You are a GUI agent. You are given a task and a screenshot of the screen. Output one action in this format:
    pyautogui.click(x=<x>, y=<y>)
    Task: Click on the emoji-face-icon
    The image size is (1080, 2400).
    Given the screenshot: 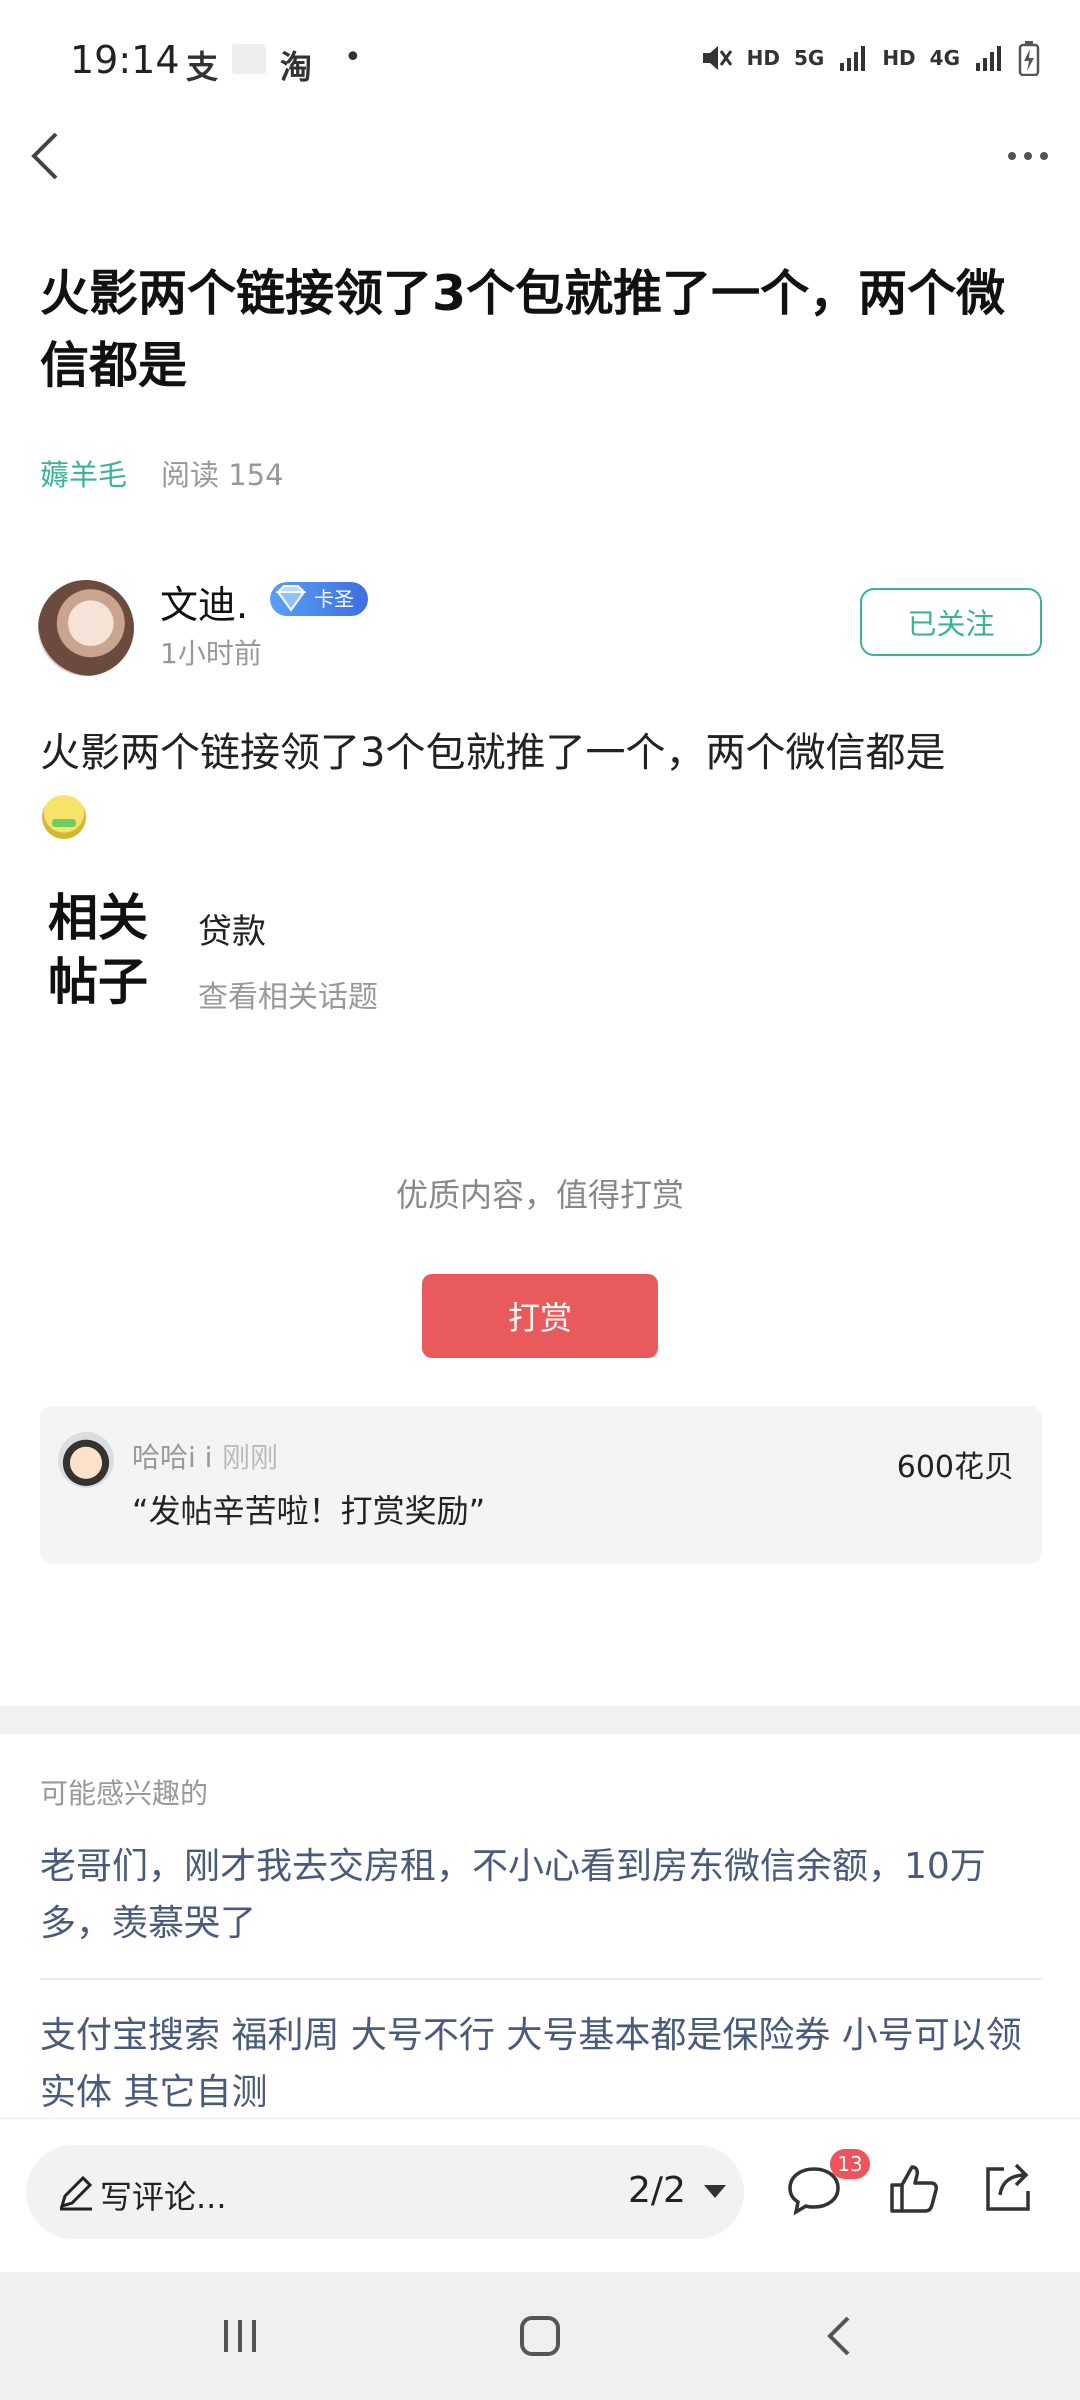 What is the action you would take?
    pyautogui.click(x=64, y=817)
    